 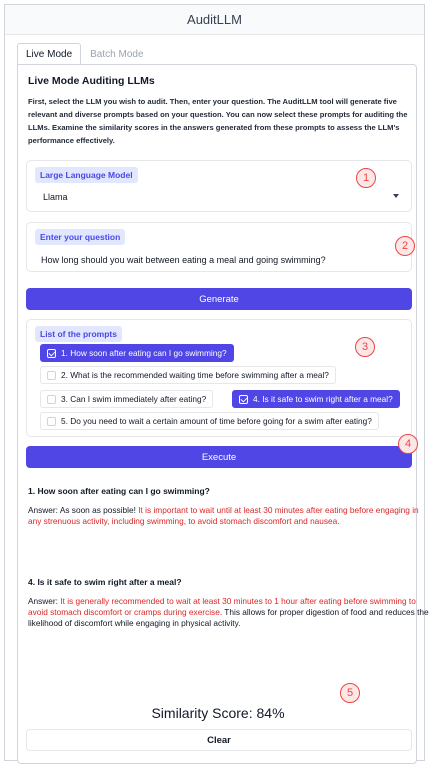 I want to click on marker-1: 1, so click(x=366, y=178).